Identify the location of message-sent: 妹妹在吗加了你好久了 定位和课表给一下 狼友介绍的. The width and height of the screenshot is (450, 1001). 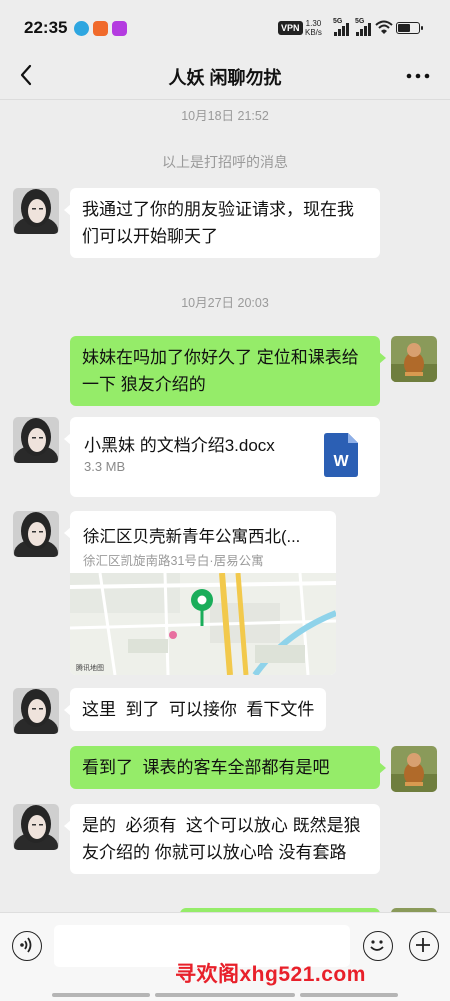
(228, 371).